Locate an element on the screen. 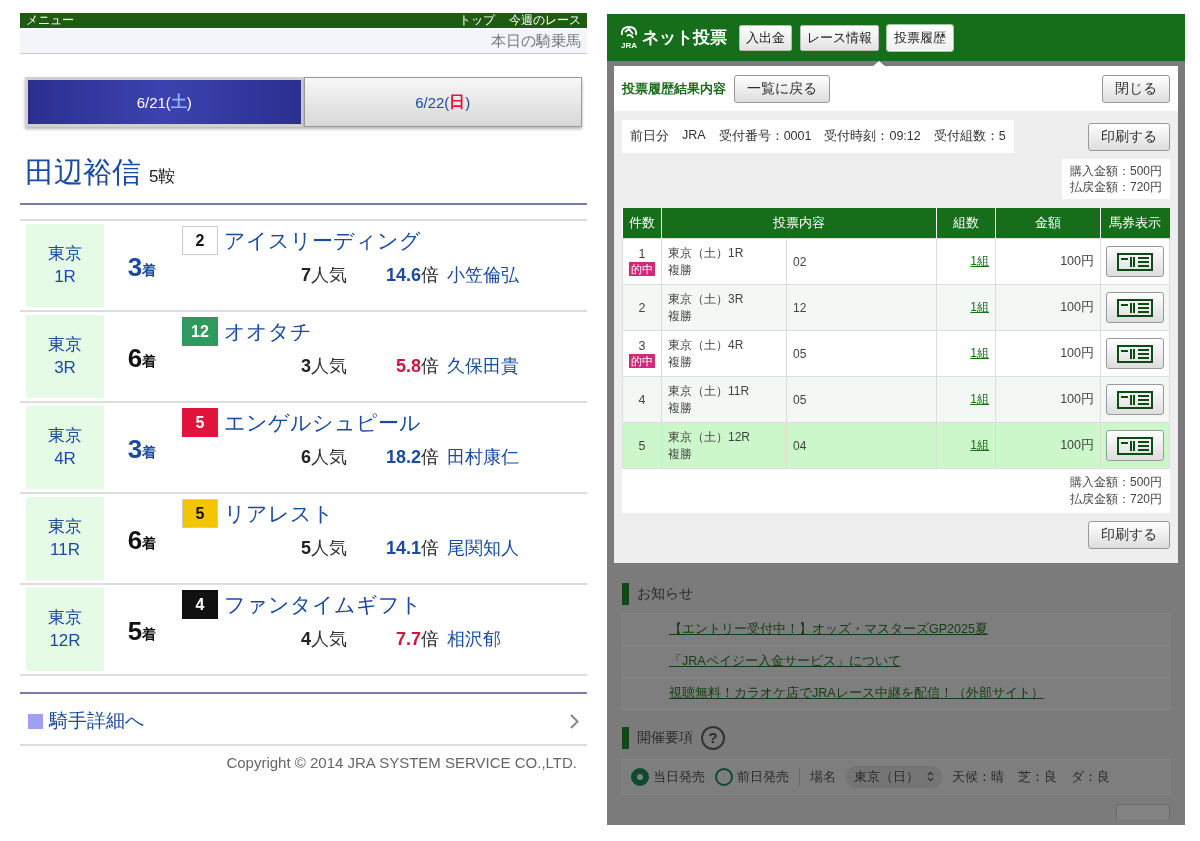  nav-link: 今週のレース is located at coordinates (545, 20).